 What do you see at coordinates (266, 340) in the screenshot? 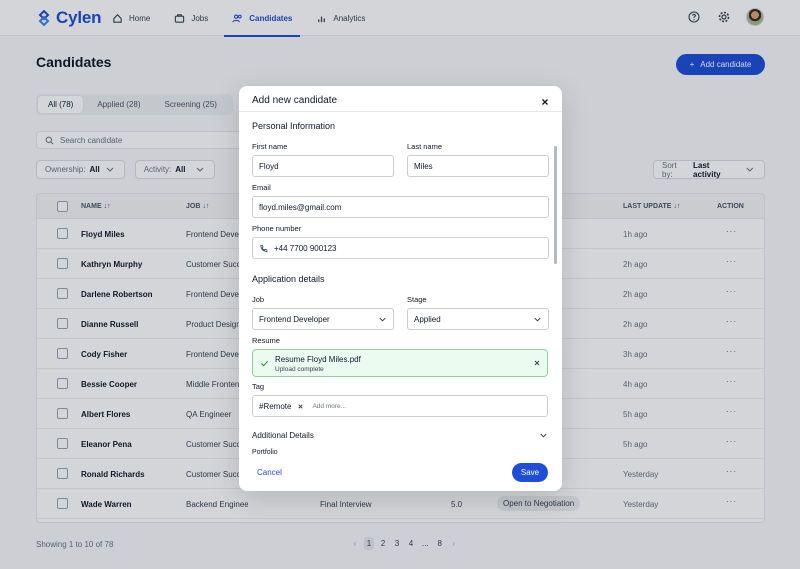
I see `resume-label: Resume` at bounding box center [266, 340].